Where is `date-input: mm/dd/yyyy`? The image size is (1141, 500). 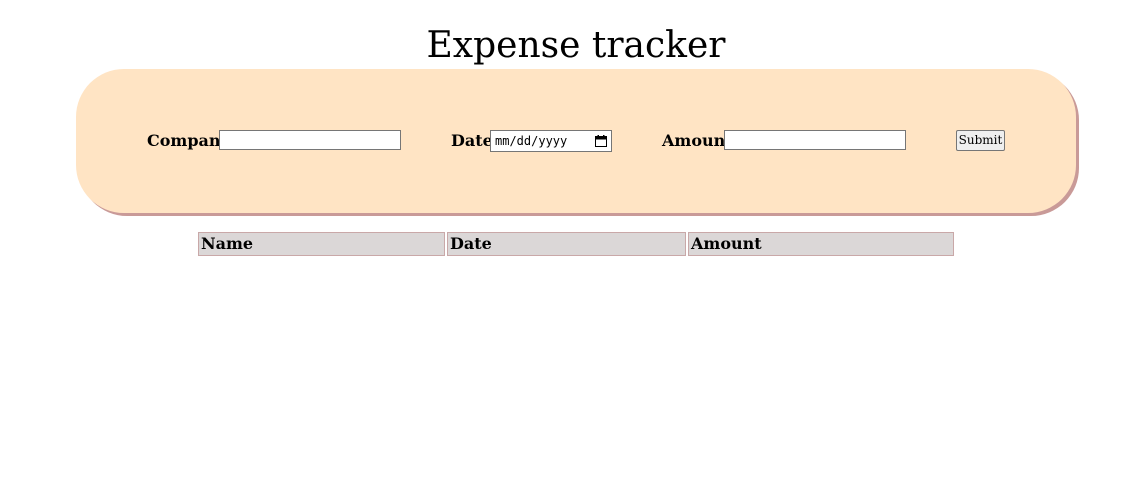
date-input: mm/dd/yyyy is located at coordinates (551, 141).